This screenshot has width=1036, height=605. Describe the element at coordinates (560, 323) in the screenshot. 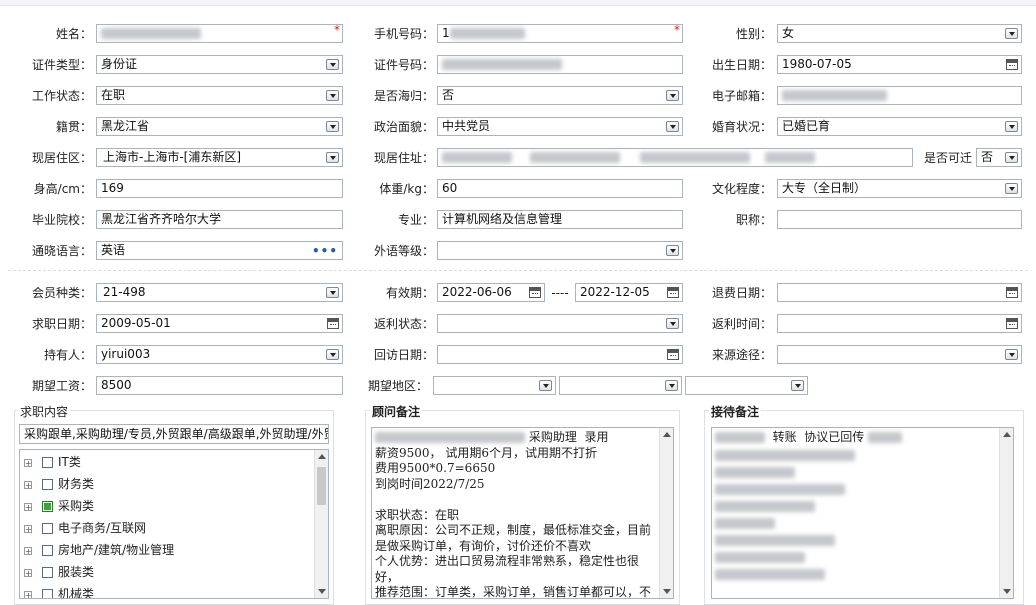

I see `rebate-status-select` at that location.